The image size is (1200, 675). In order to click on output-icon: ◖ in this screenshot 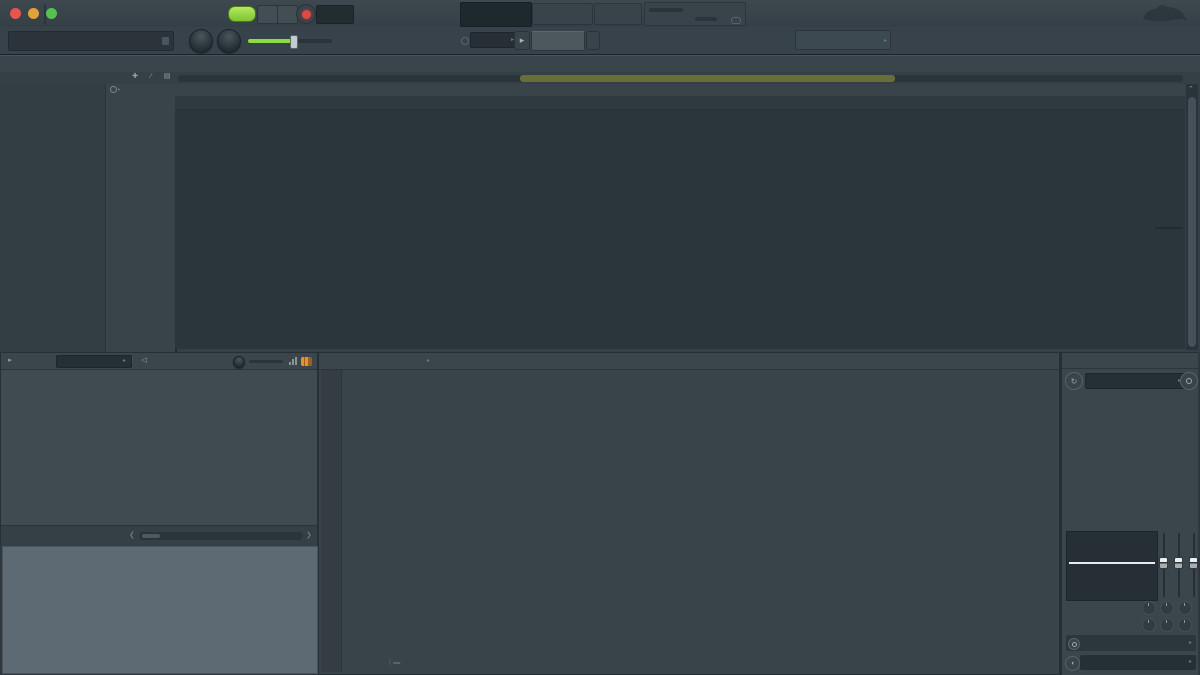, I will do `click(1072, 663)`.